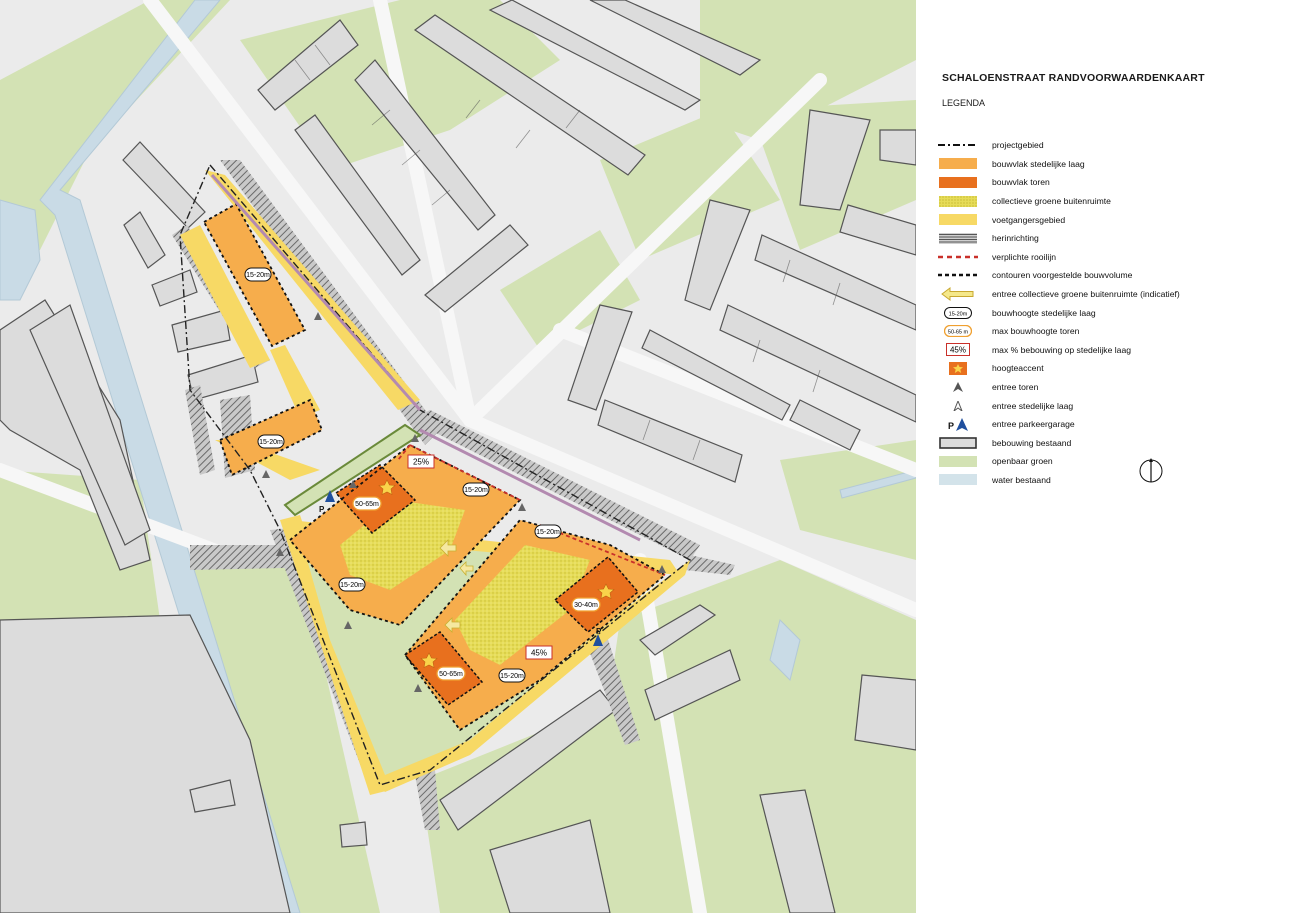 The width and height of the screenshot is (1296, 913). Describe the element at coordinates (1059, 238) in the screenshot. I see `legend-item-herinrichting: herinrichting` at that location.